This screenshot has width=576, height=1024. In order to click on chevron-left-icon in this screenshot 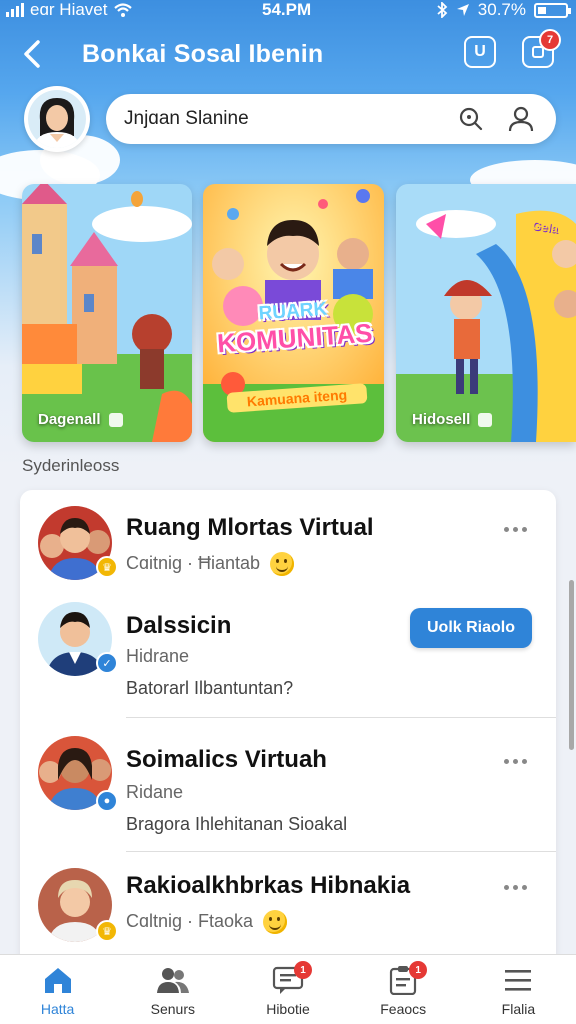, I will do `click(32, 54)`.